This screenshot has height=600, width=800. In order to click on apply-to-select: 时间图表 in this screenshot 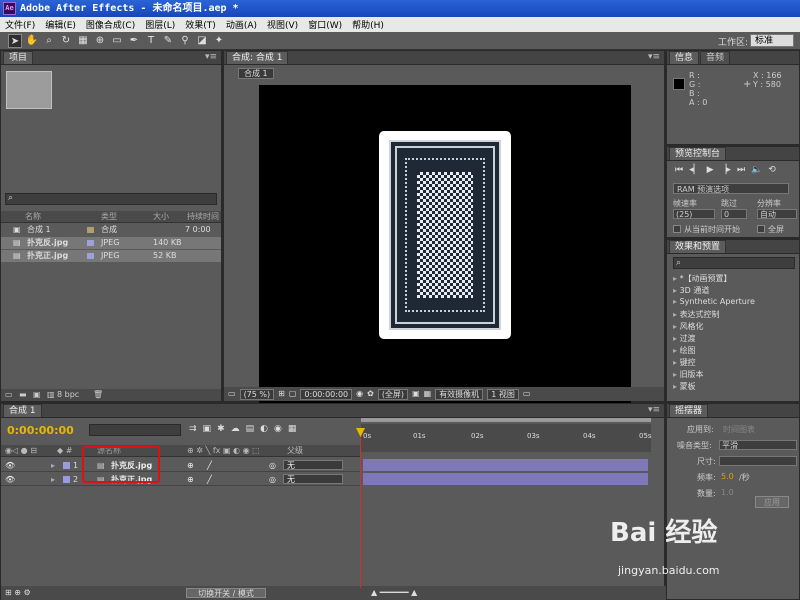, I will do `click(739, 429)`.